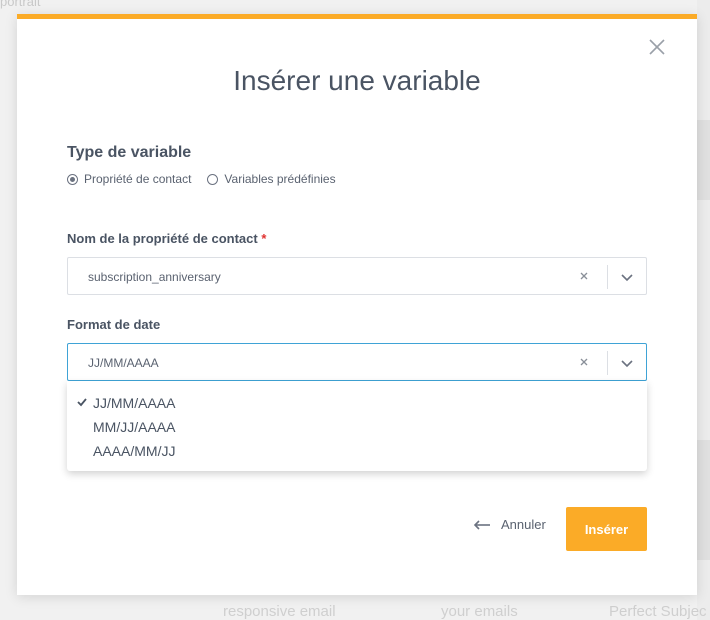 The height and width of the screenshot is (620, 710). What do you see at coordinates (162, 238) in the screenshot?
I see `contact-property-label-text: Nom de la propriété de contact` at bounding box center [162, 238].